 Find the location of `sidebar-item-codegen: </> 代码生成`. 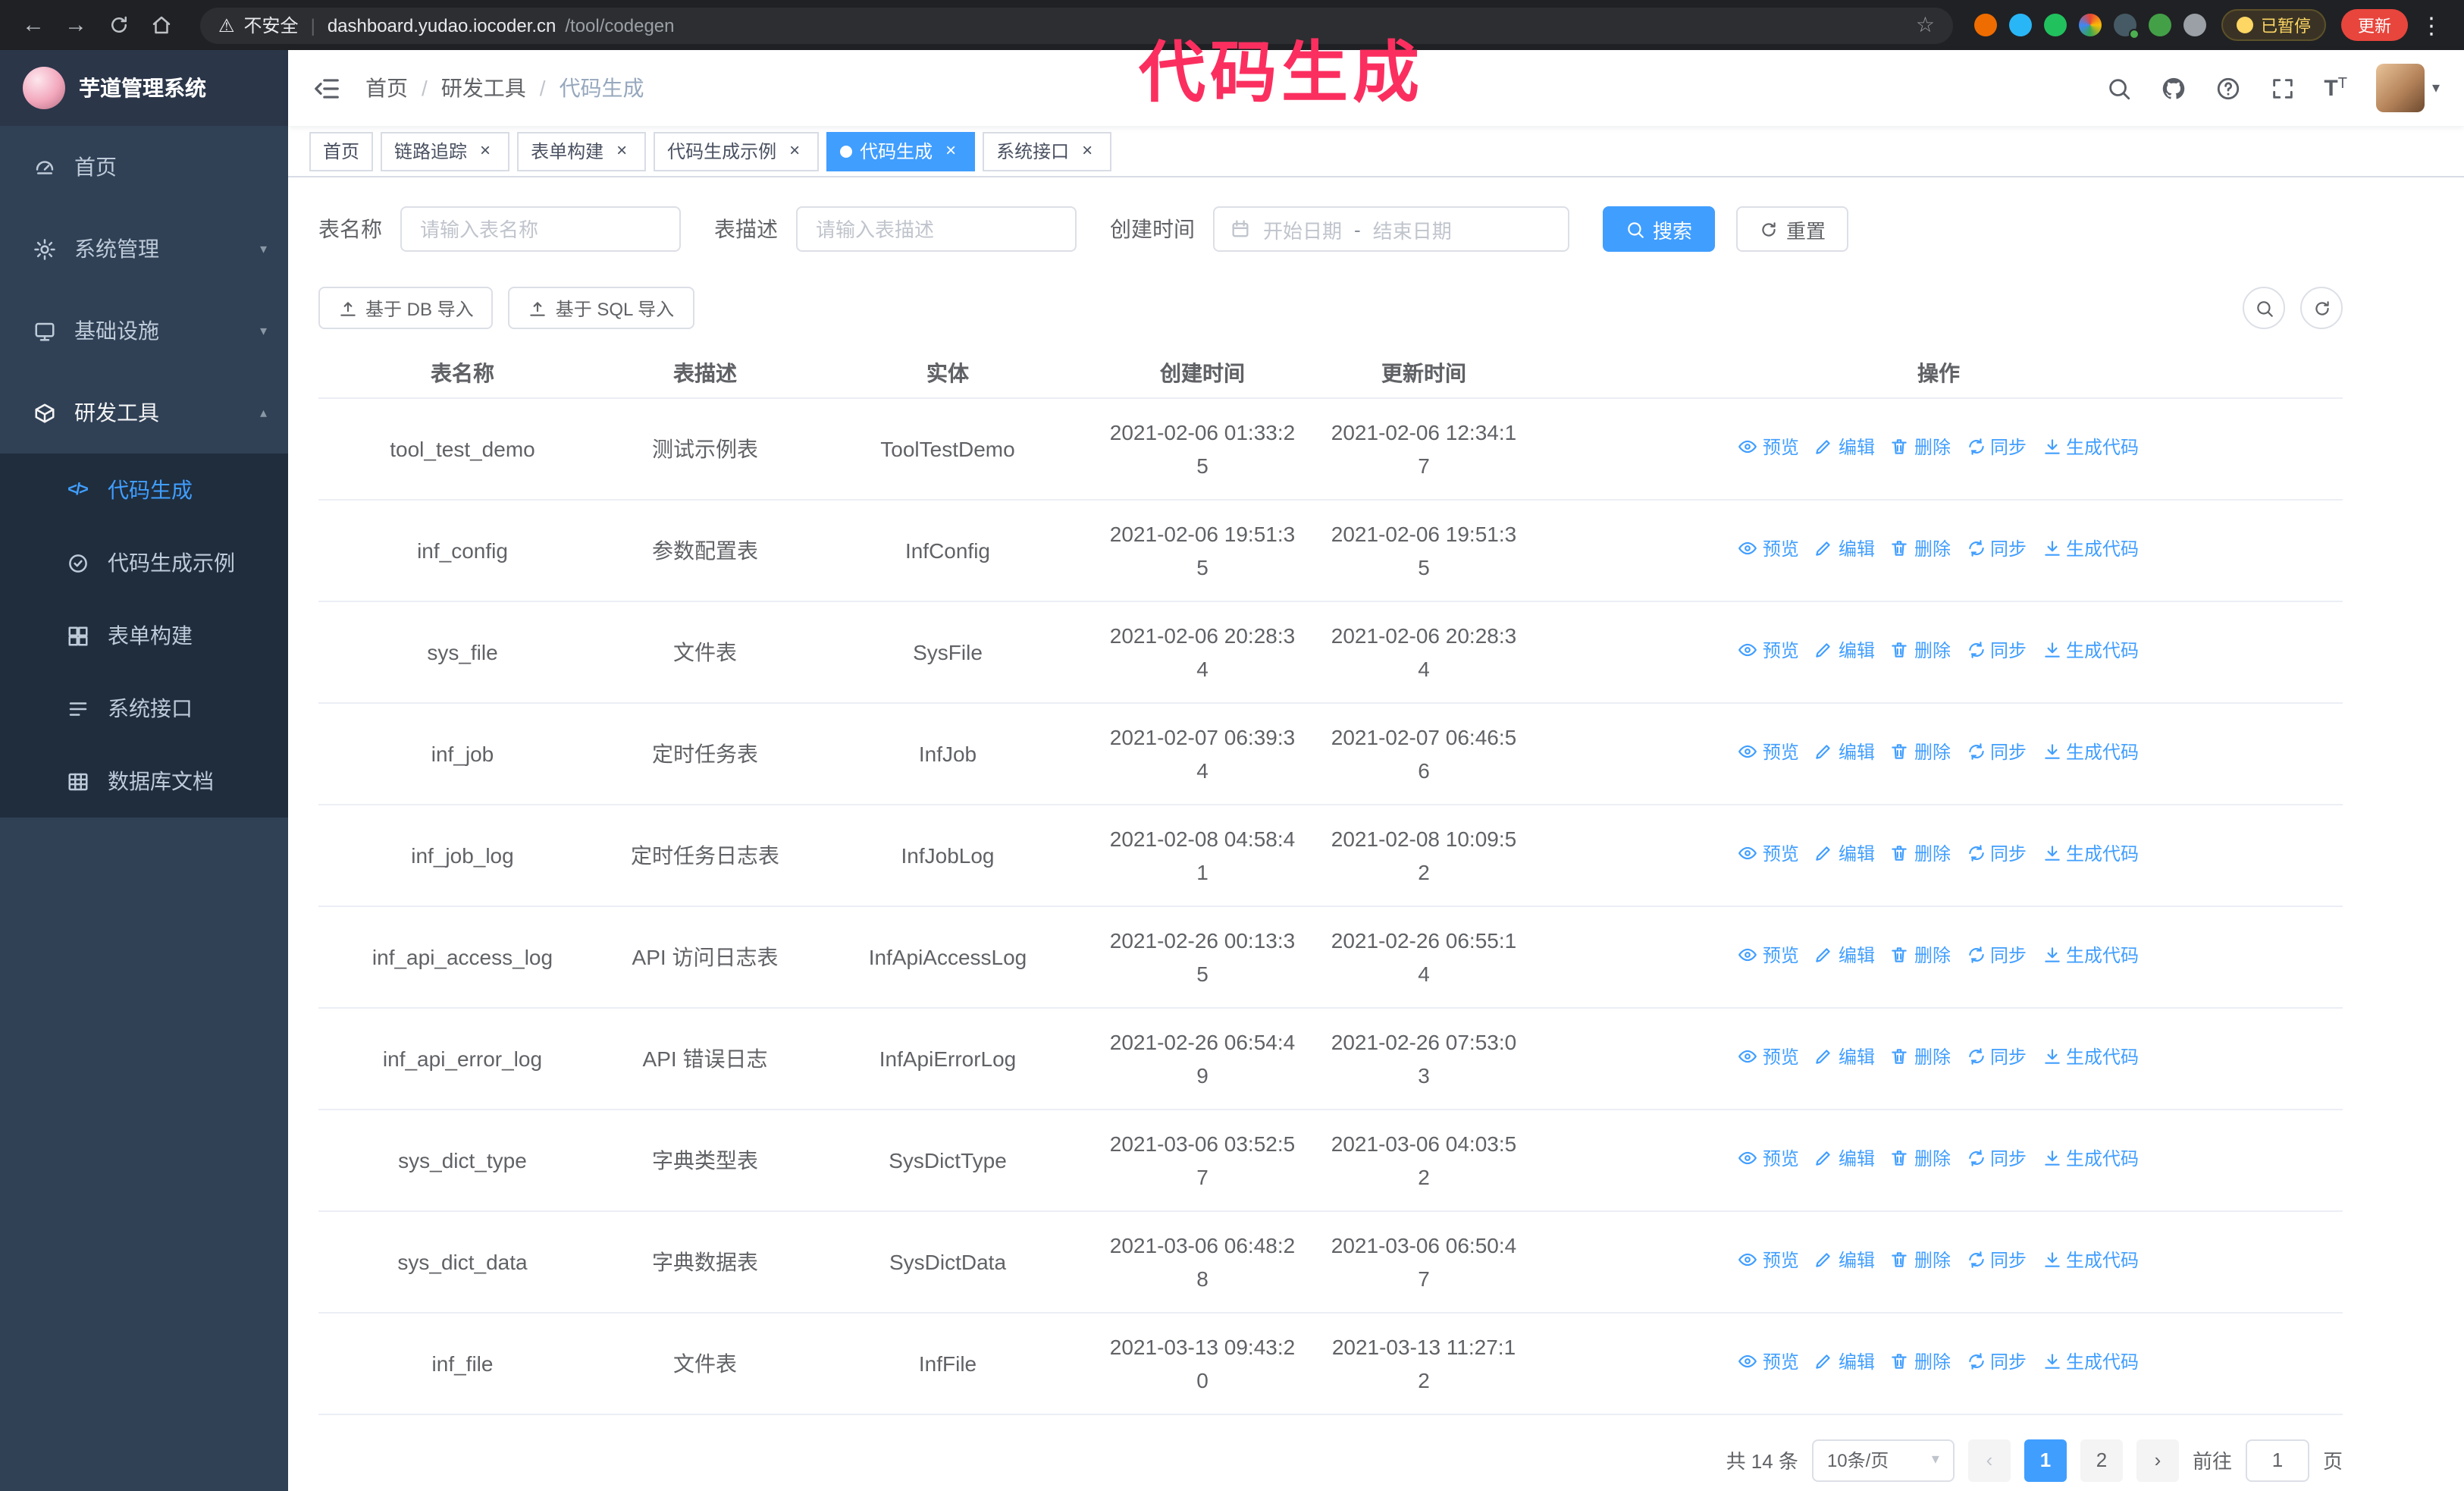

sidebar-item-codegen: </> 代码生成 is located at coordinates (144, 490).